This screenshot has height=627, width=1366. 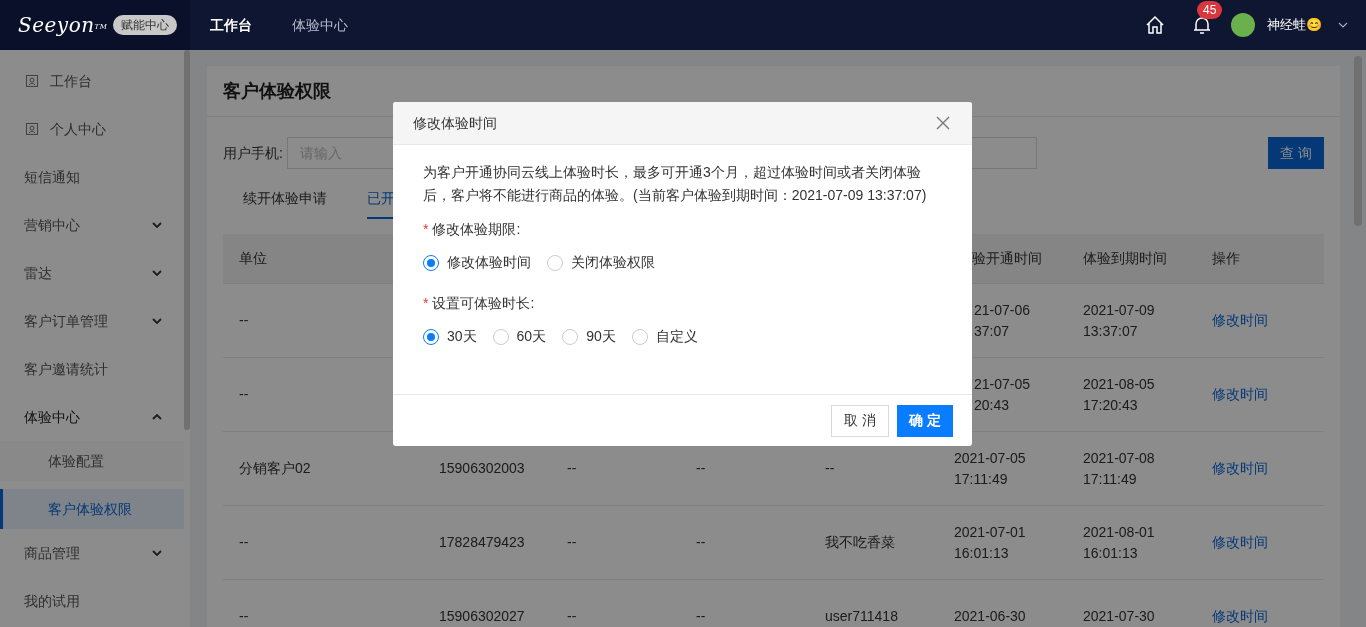 I want to click on table-cell-text: 分销客户02, so click(x=275, y=468).